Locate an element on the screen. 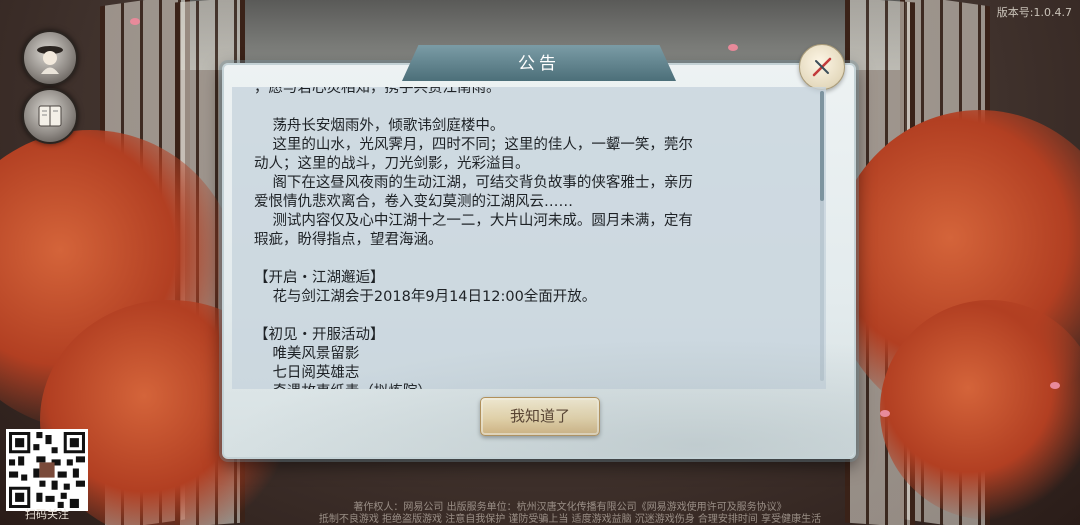  announcement-line: 瑕疵，盼得指点，望君海涵。 is located at coordinates (348, 240).